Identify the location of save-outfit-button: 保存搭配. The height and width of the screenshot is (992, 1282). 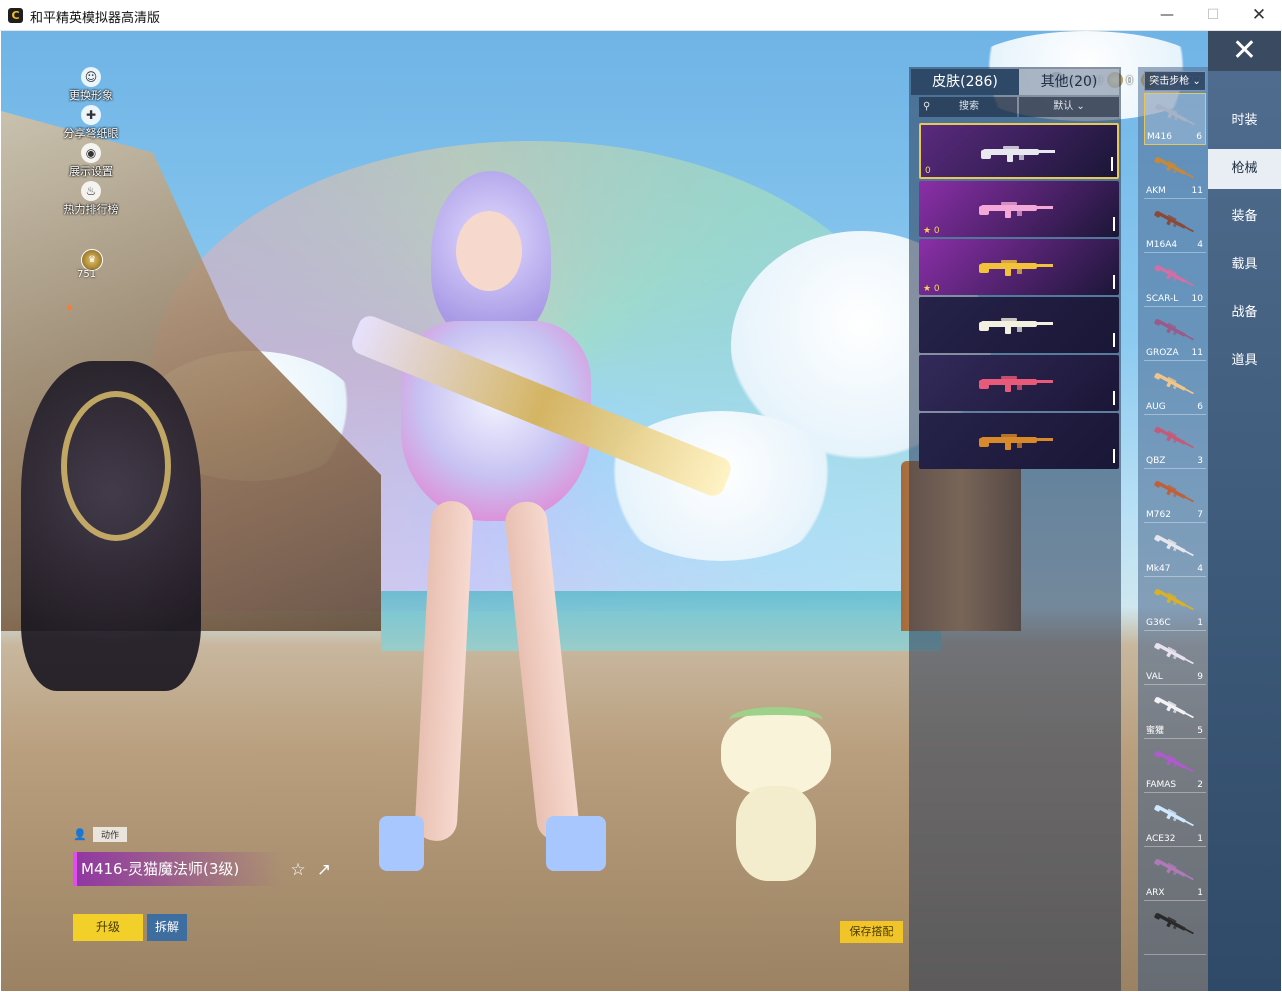
(871, 932).